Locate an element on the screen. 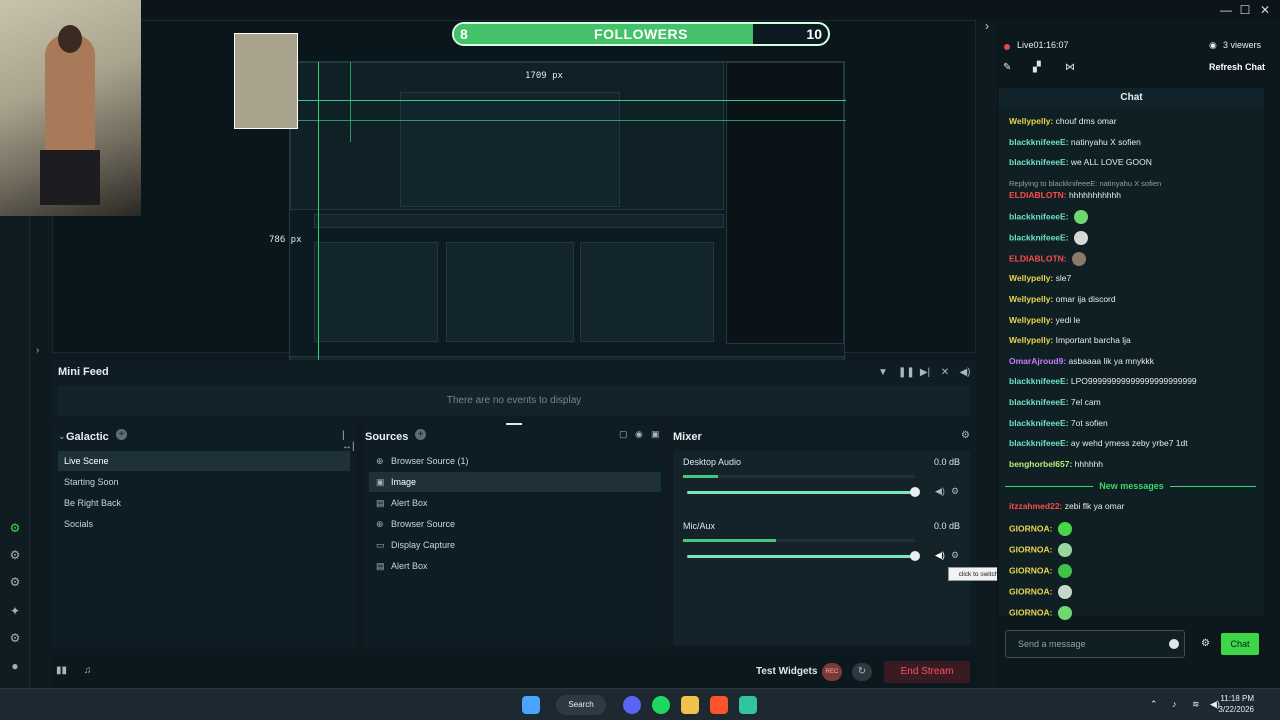  chat-message: itzzahmed22: zebi flk ya omar is located at coordinates (1066, 506).